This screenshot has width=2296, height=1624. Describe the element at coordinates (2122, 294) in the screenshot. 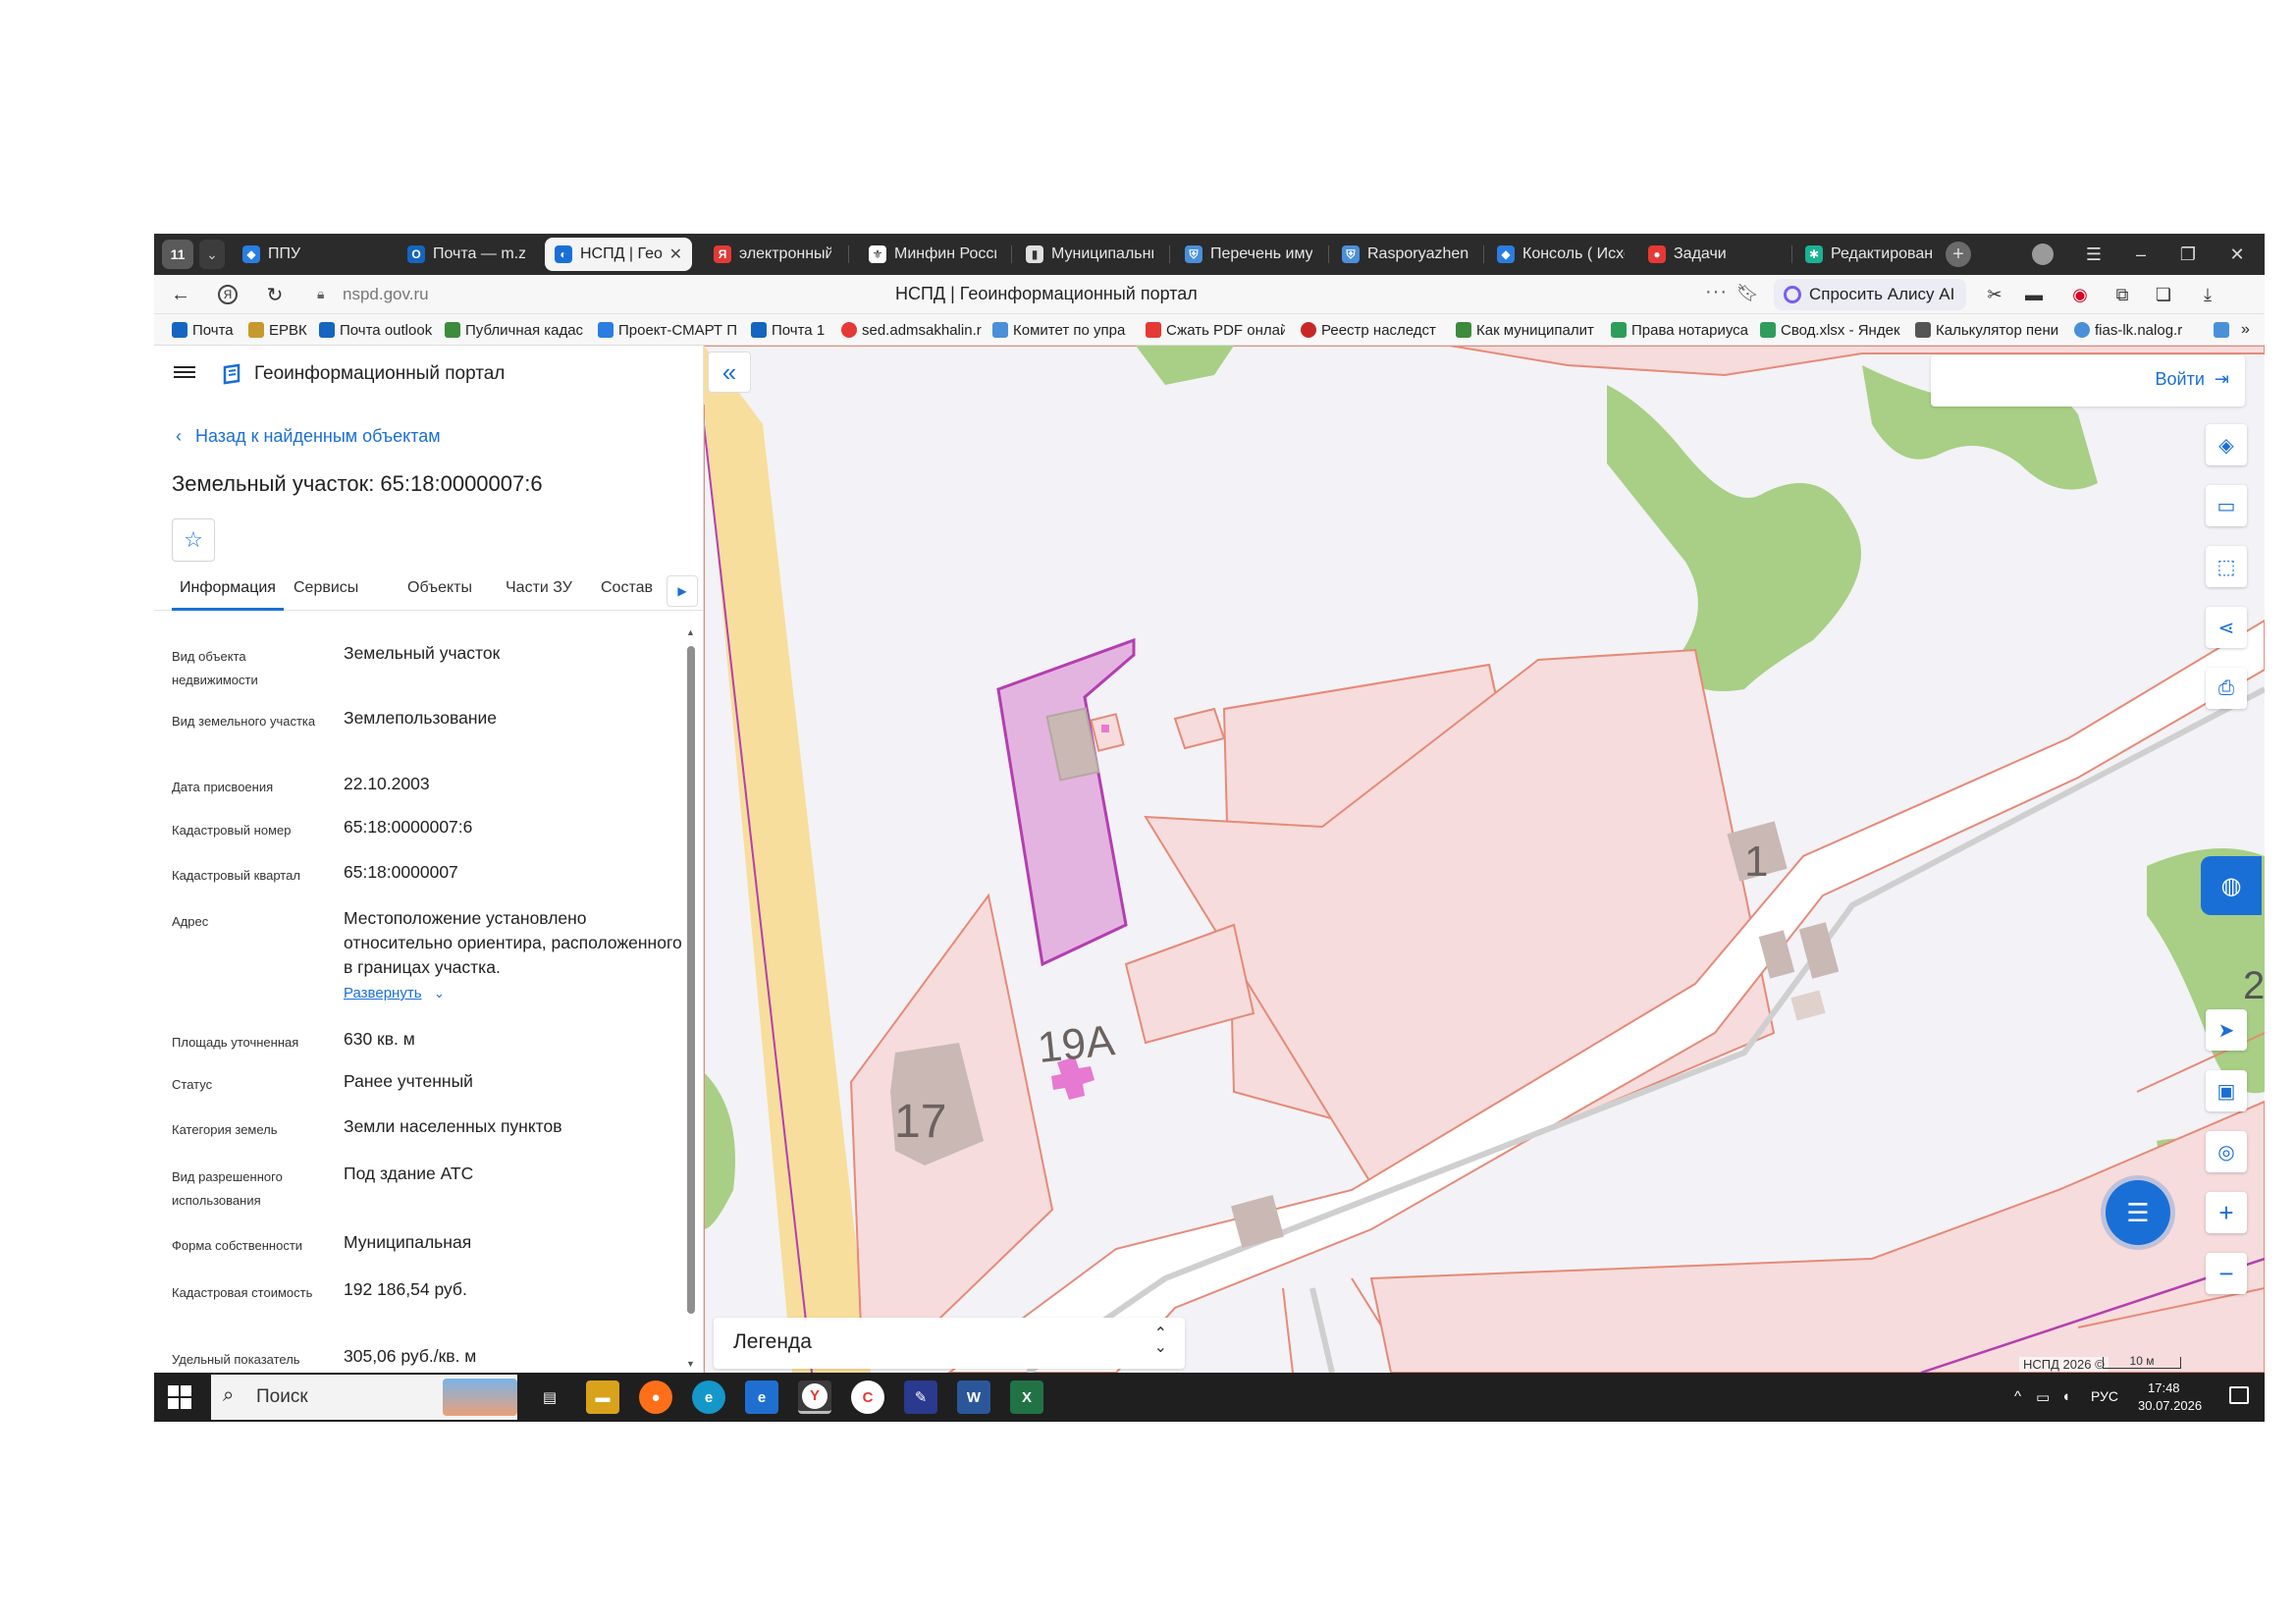

I see `puzzle-icon: ⧉` at that location.